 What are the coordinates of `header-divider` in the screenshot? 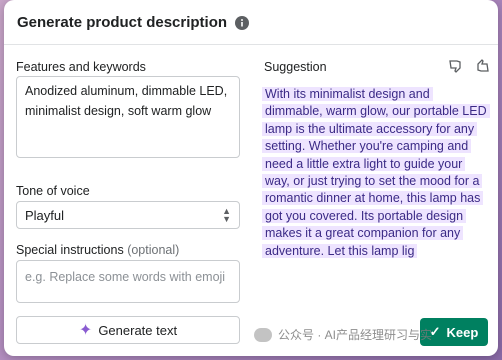 It's located at (251, 44).